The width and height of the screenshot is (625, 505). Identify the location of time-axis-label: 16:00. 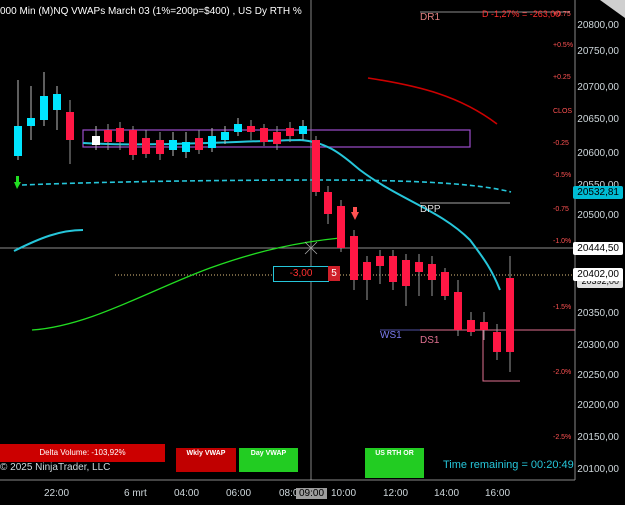
(498, 493).